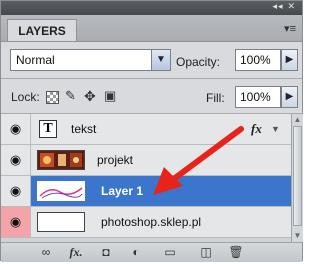 This screenshot has height=264, width=320. I want to click on scroll-up-icon: ▲, so click(297, 120).